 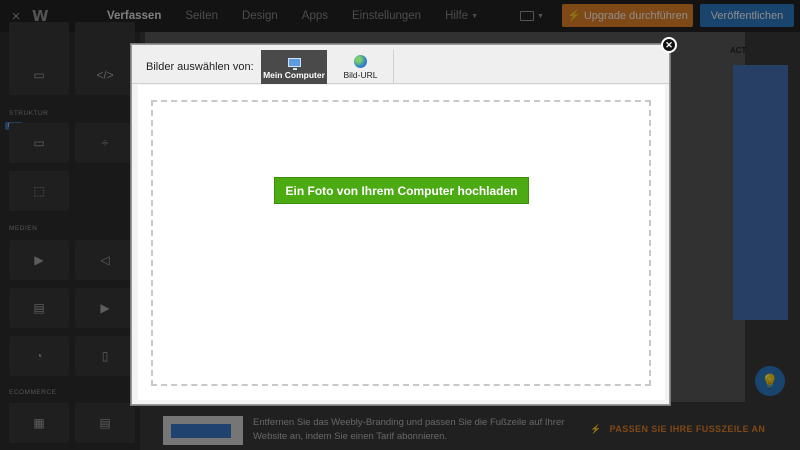 I want to click on close-icon: ✕, so click(x=669, y=45).